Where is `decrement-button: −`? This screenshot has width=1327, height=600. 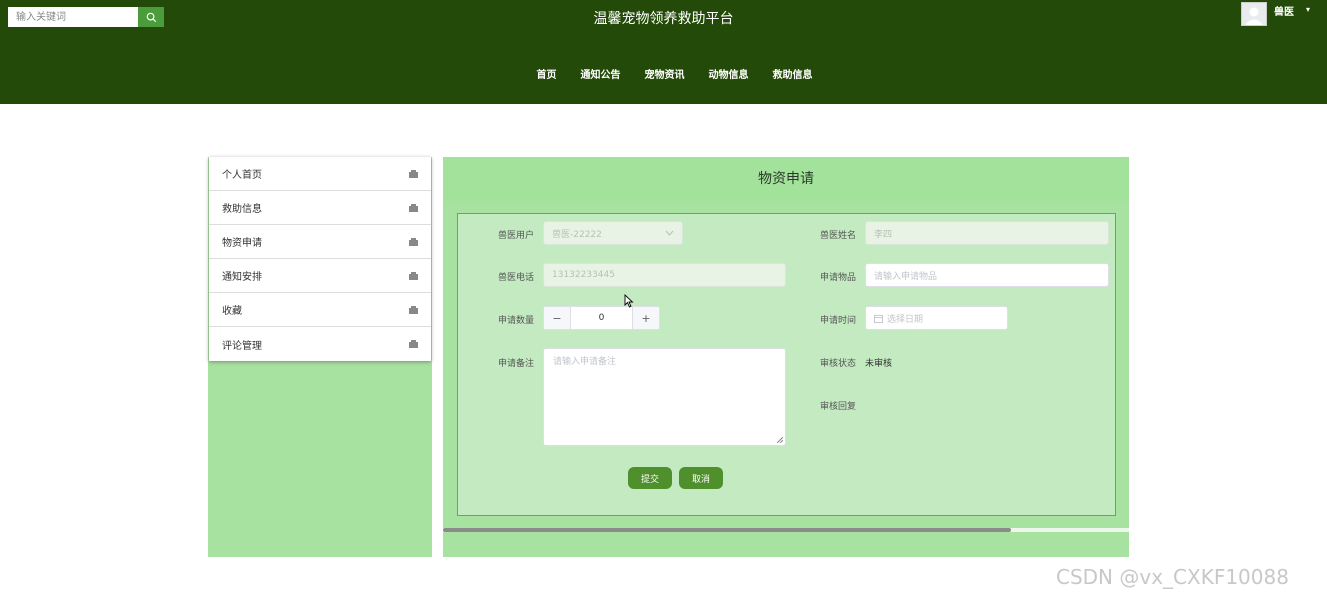
decrement-button: − is located at coordinates (557, 318).